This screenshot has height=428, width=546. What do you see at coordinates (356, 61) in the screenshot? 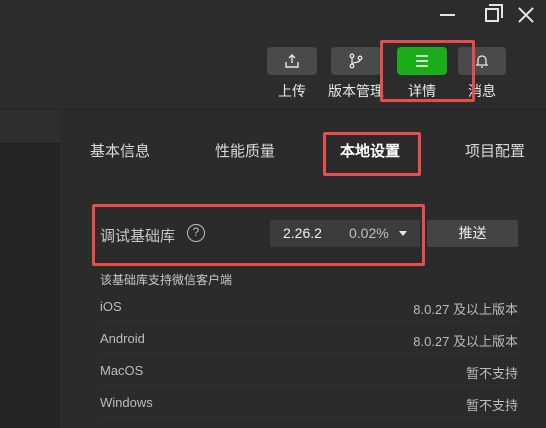
I see `branch-icon` at bounding box center [356, 61].